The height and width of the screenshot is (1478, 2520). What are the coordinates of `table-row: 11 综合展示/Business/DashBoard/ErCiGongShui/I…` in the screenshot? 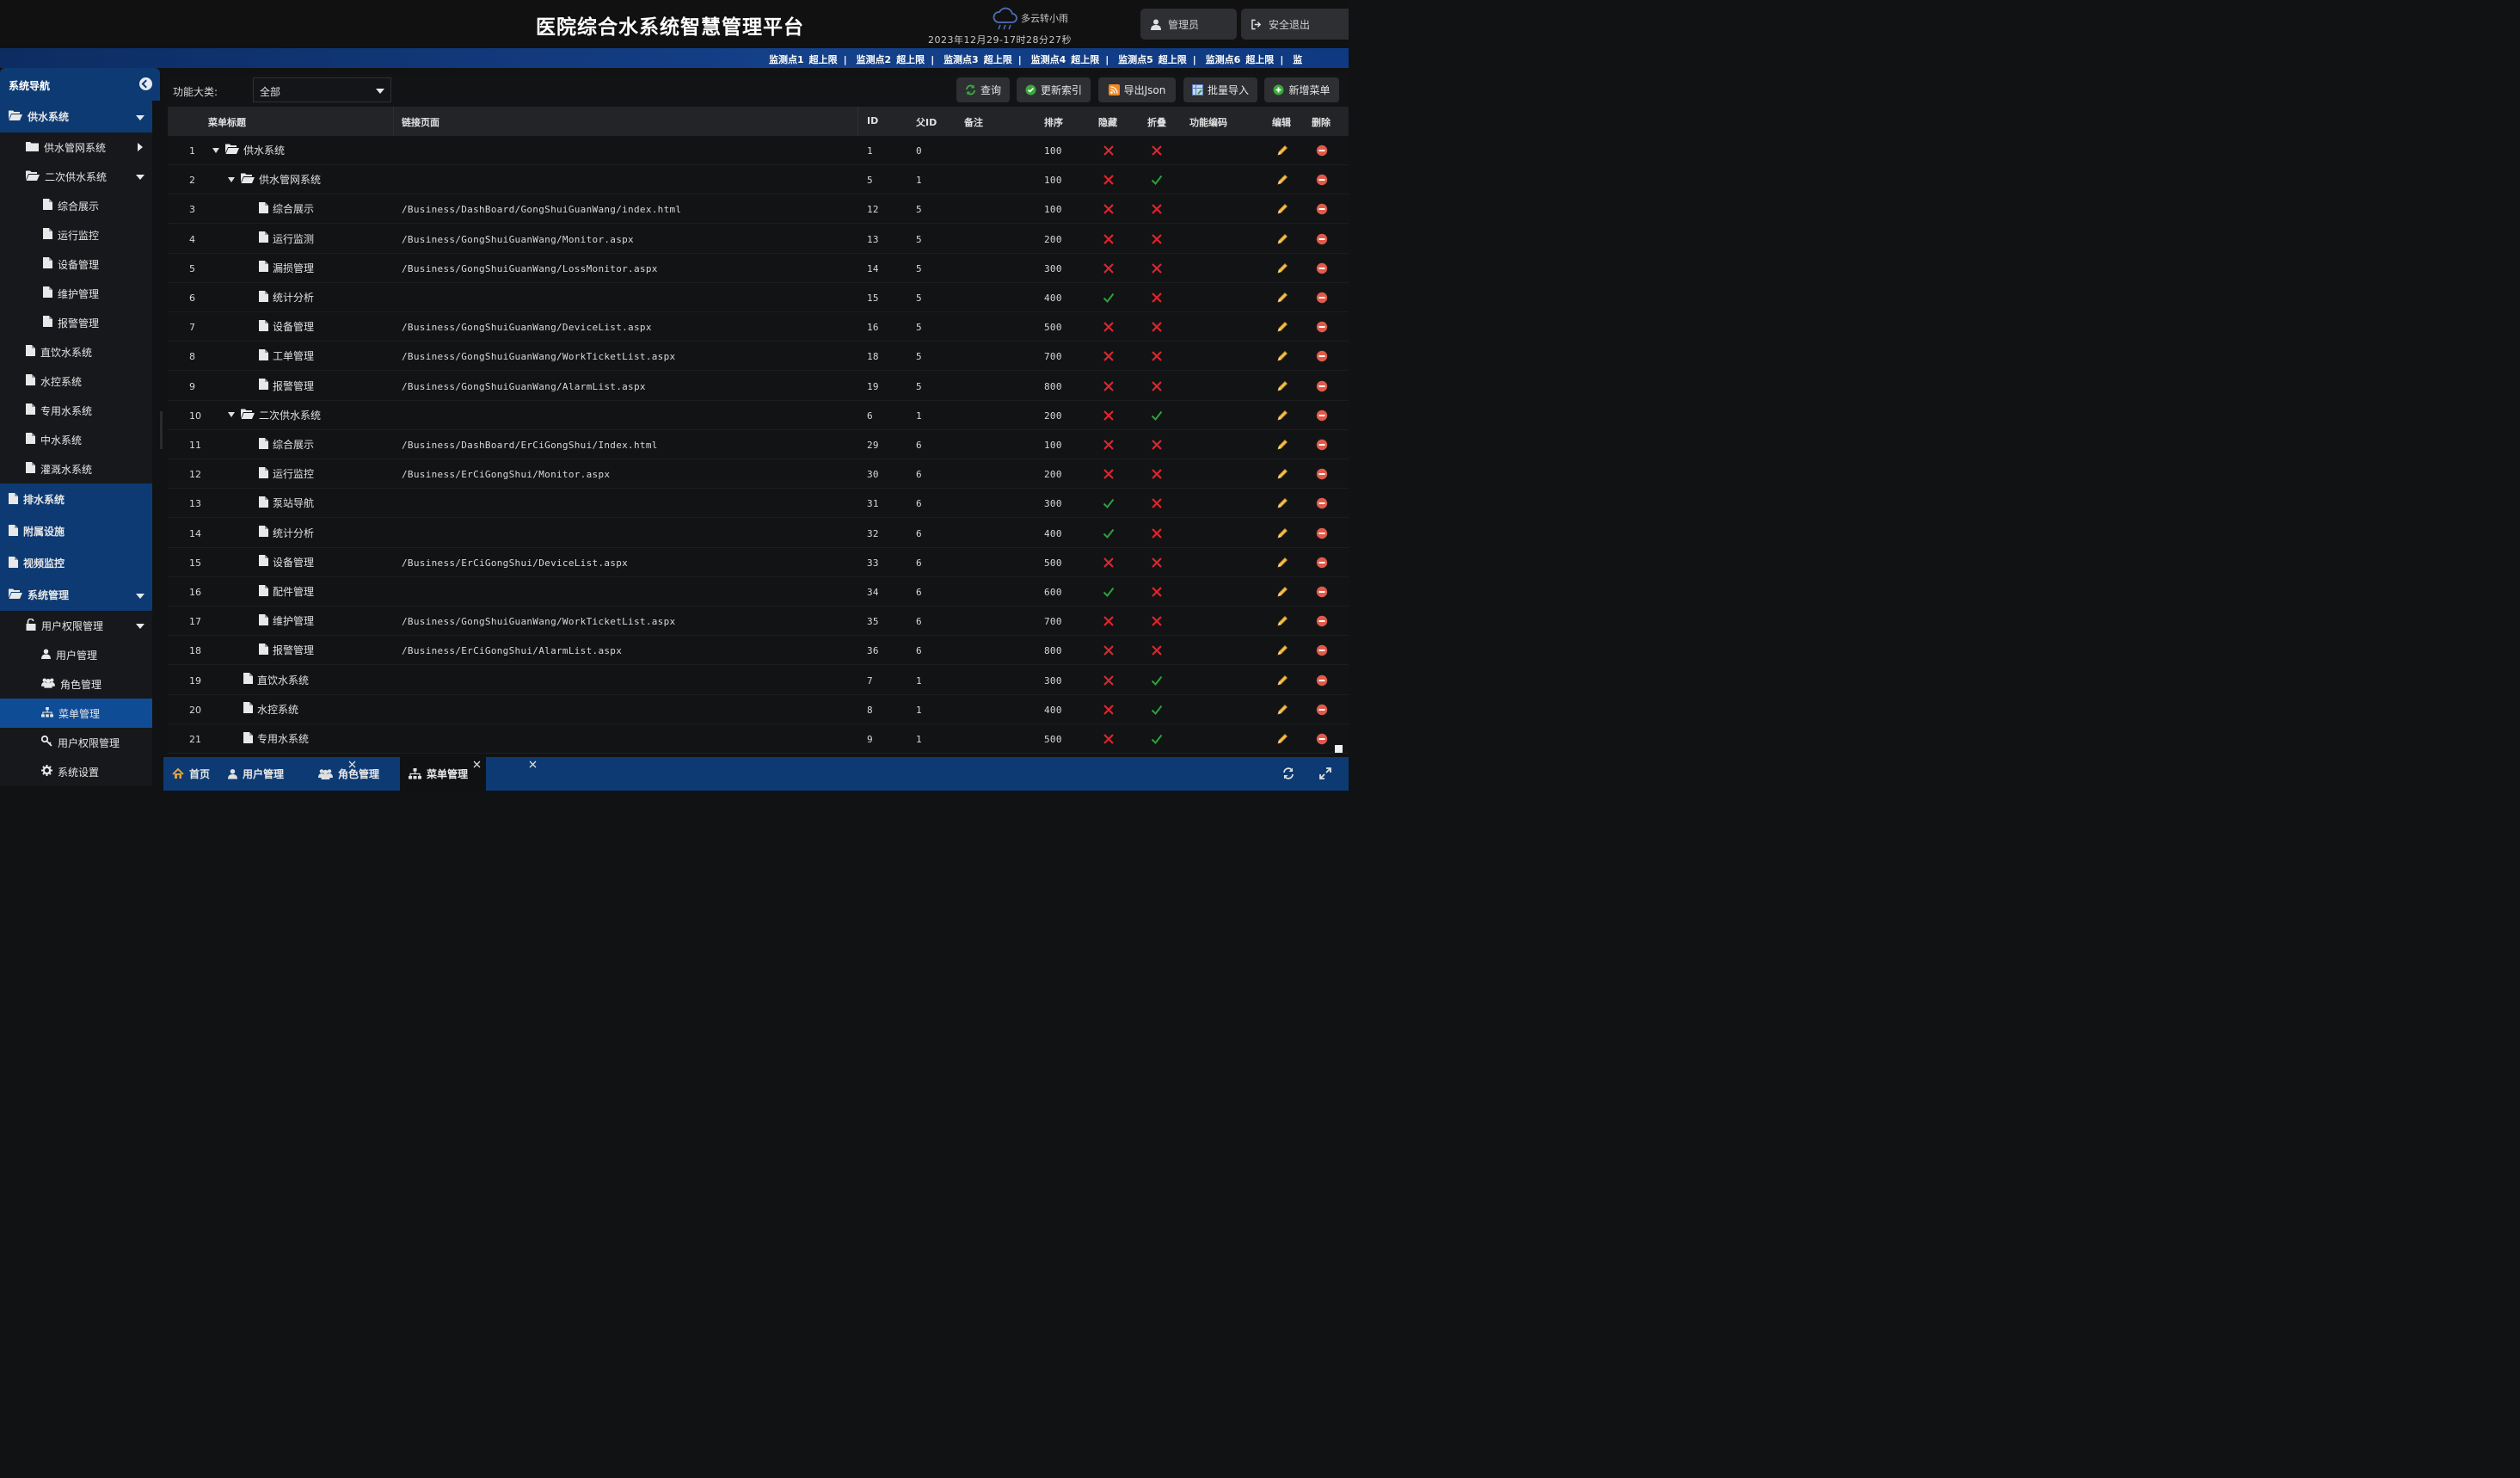 It's located at (759, 444).